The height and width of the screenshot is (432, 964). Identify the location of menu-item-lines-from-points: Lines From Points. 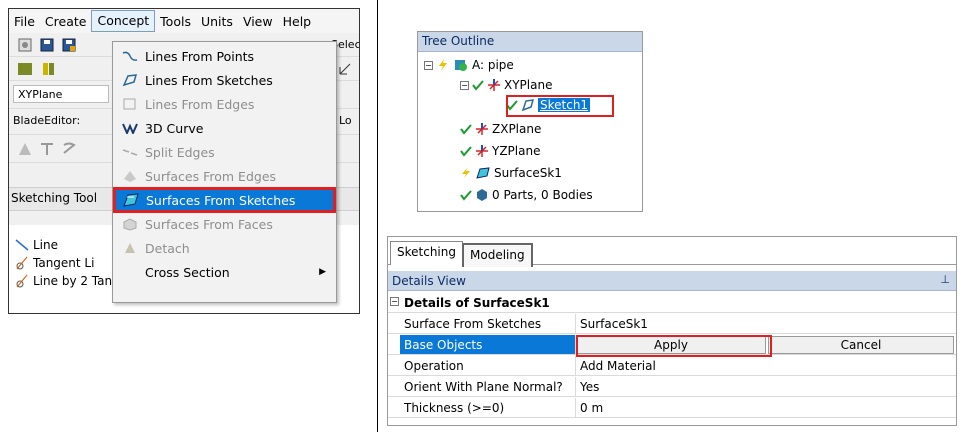
(224, 56).